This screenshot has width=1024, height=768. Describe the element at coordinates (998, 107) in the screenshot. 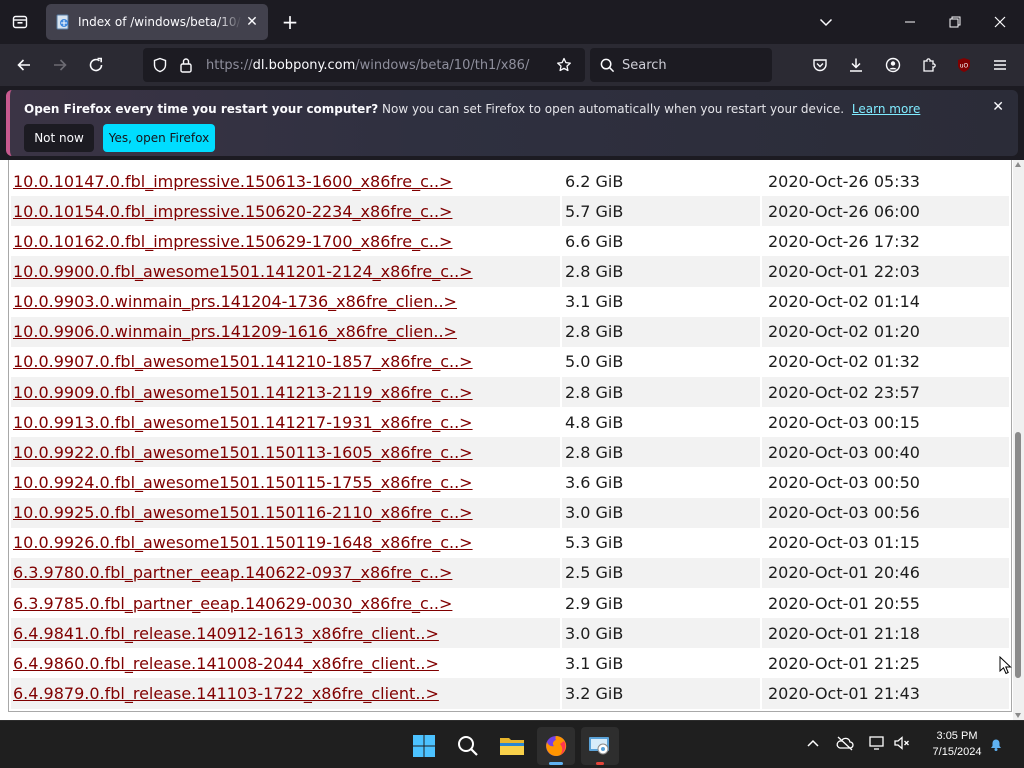

I see `notification-close-icon: ✕` at that location.